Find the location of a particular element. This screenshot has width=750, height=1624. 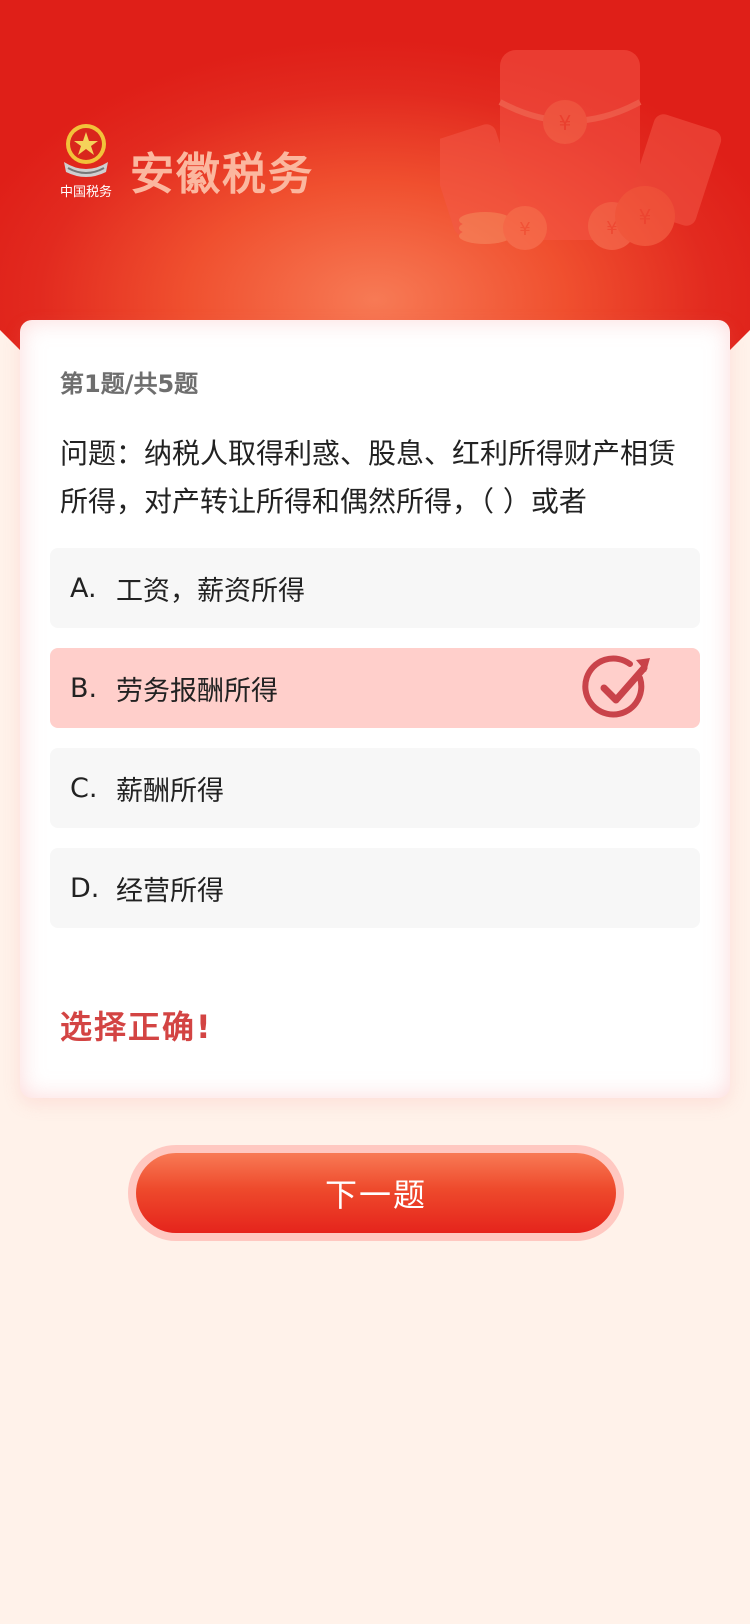

option-letter: C. is located at coordinates (84, 788).